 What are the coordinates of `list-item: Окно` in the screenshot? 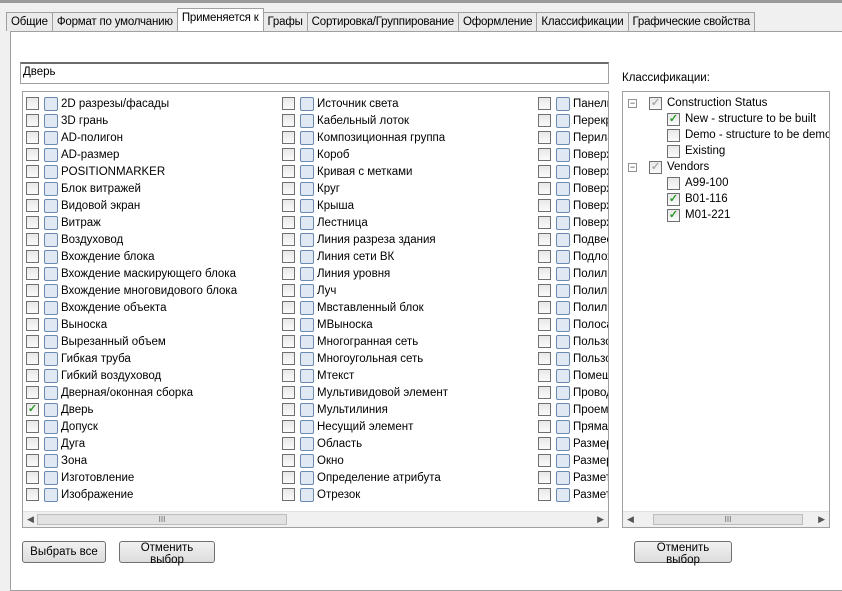 It's located at (365, 460).